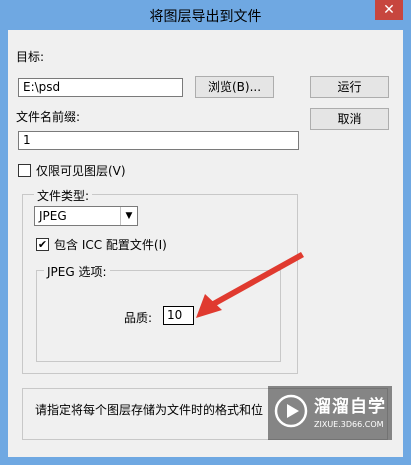 The width and height of the screenshot is (411, 465). I want to click on prefix-input: 1, so click(158, 140).